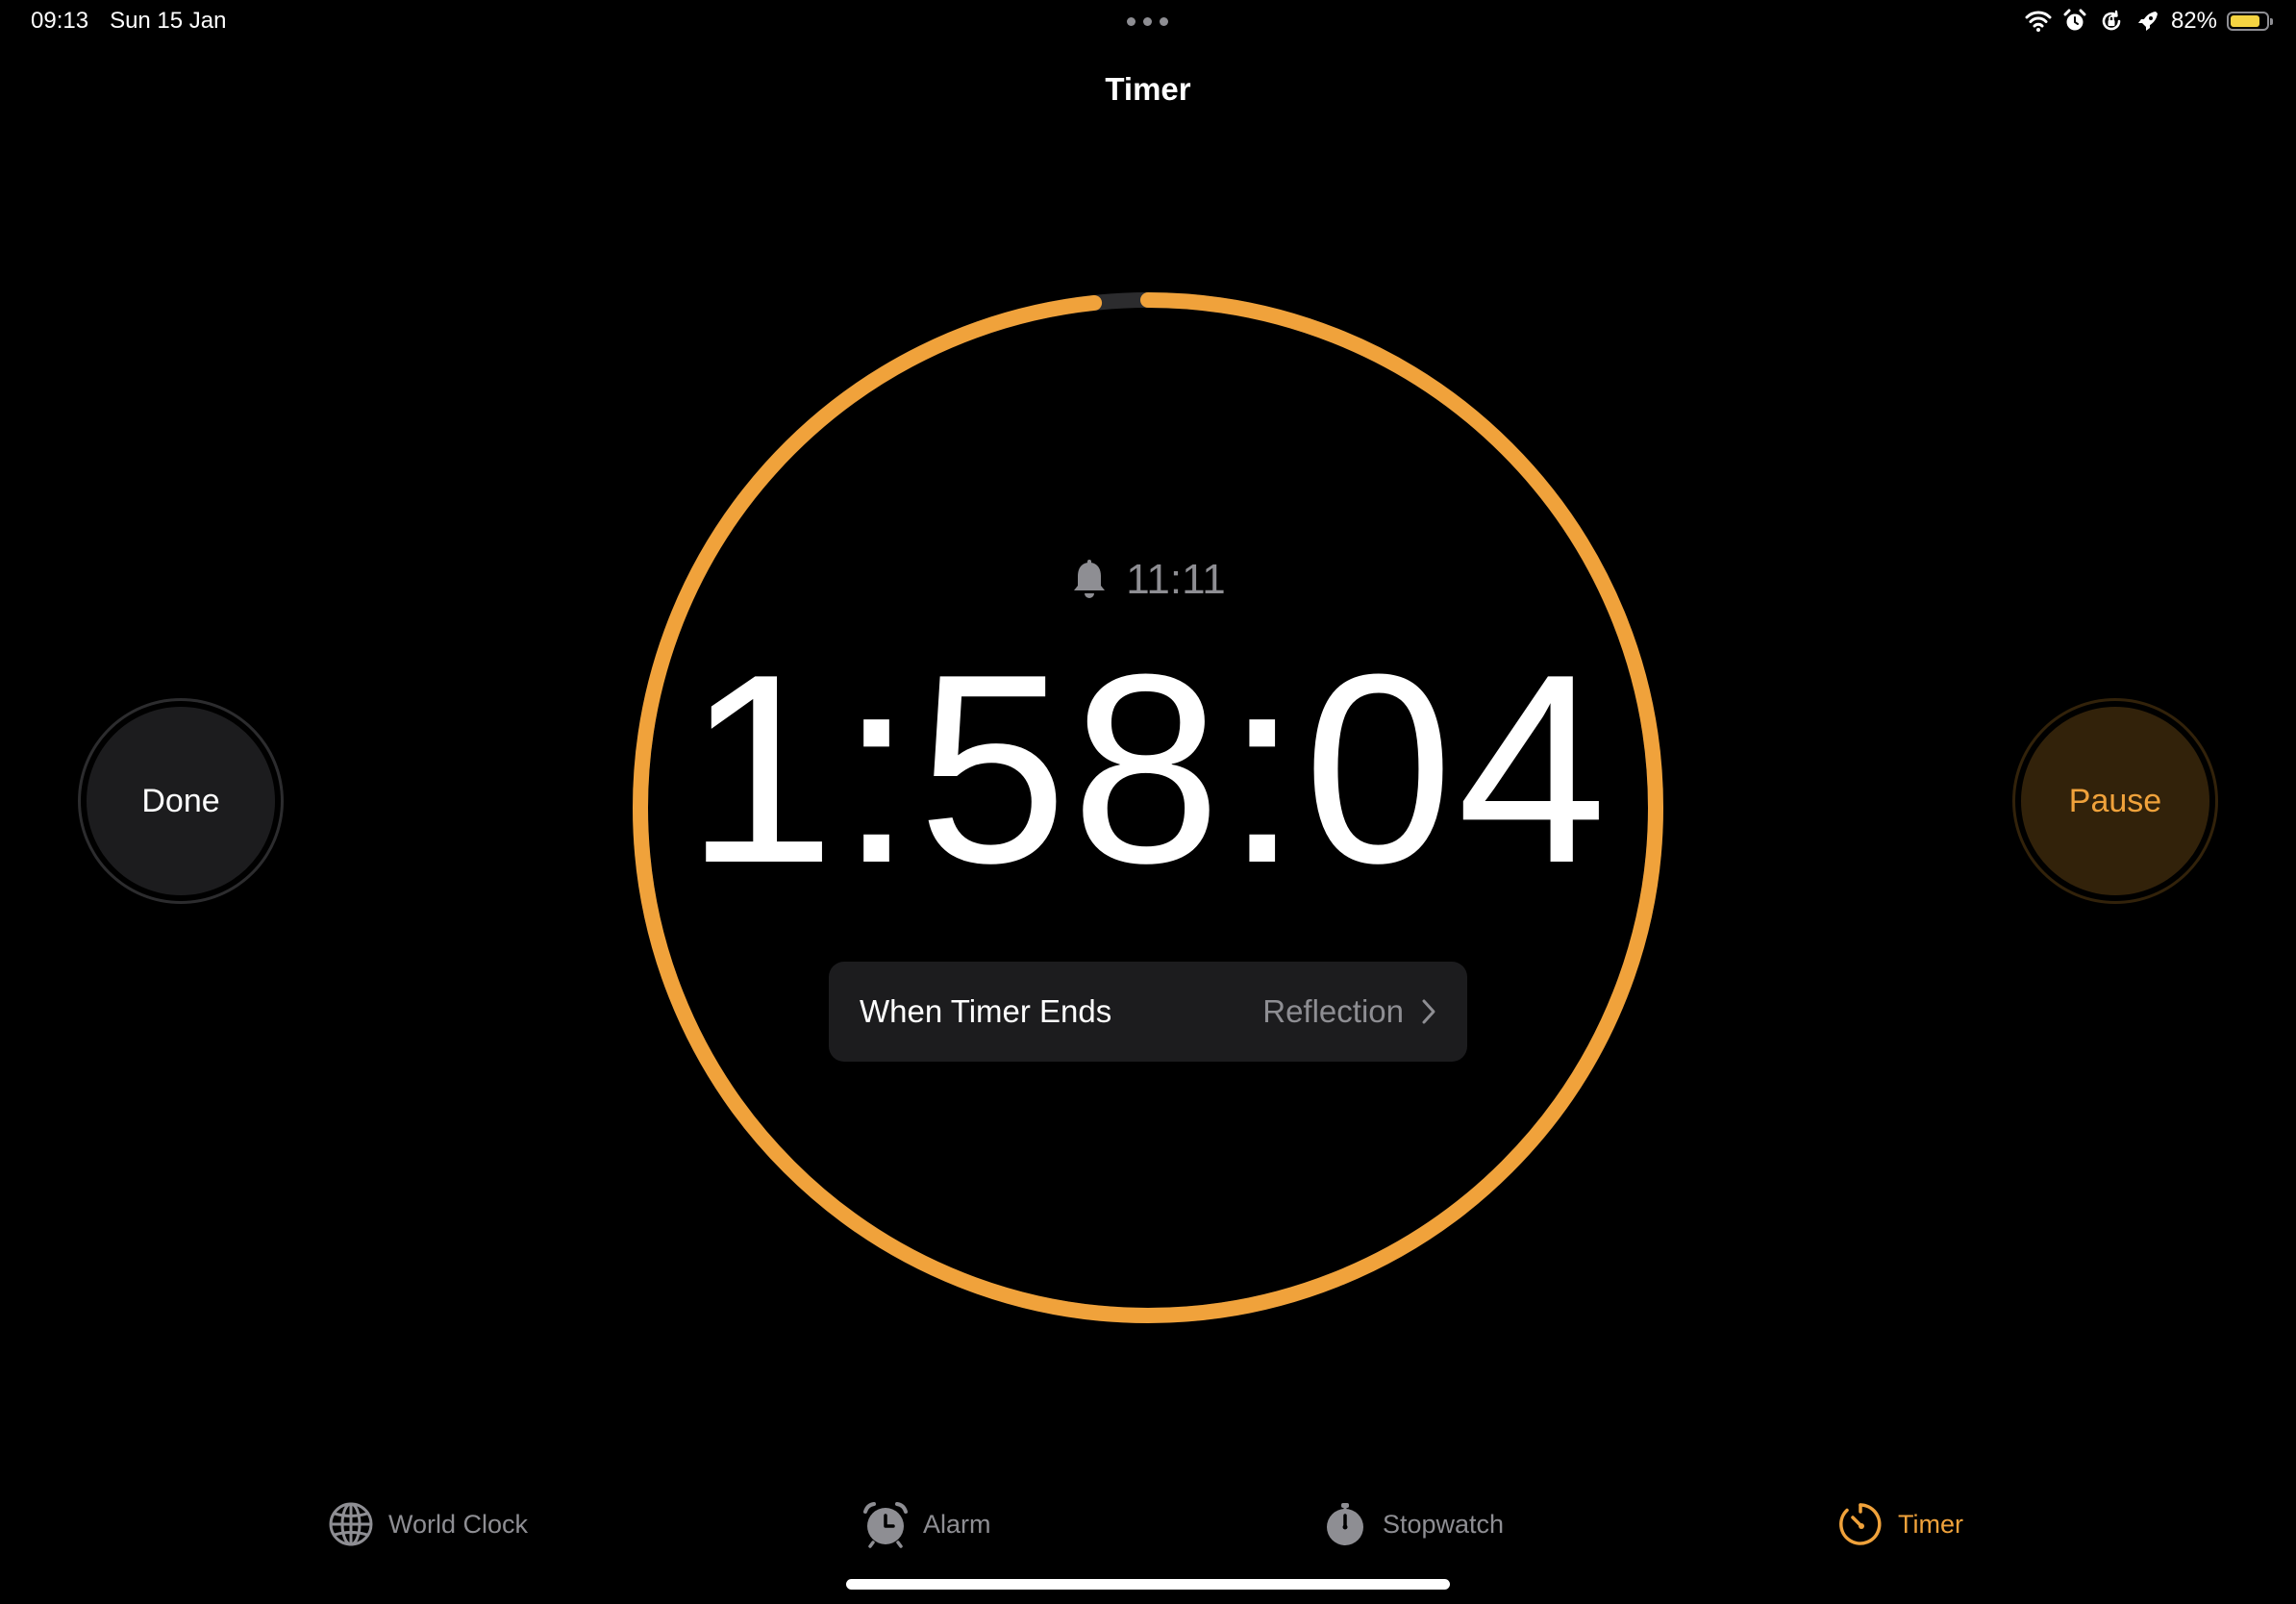 Image resolution: width=2296 pixels, height=1604 pixels. I want to click on battery-level-fill, so click(2245, 21).